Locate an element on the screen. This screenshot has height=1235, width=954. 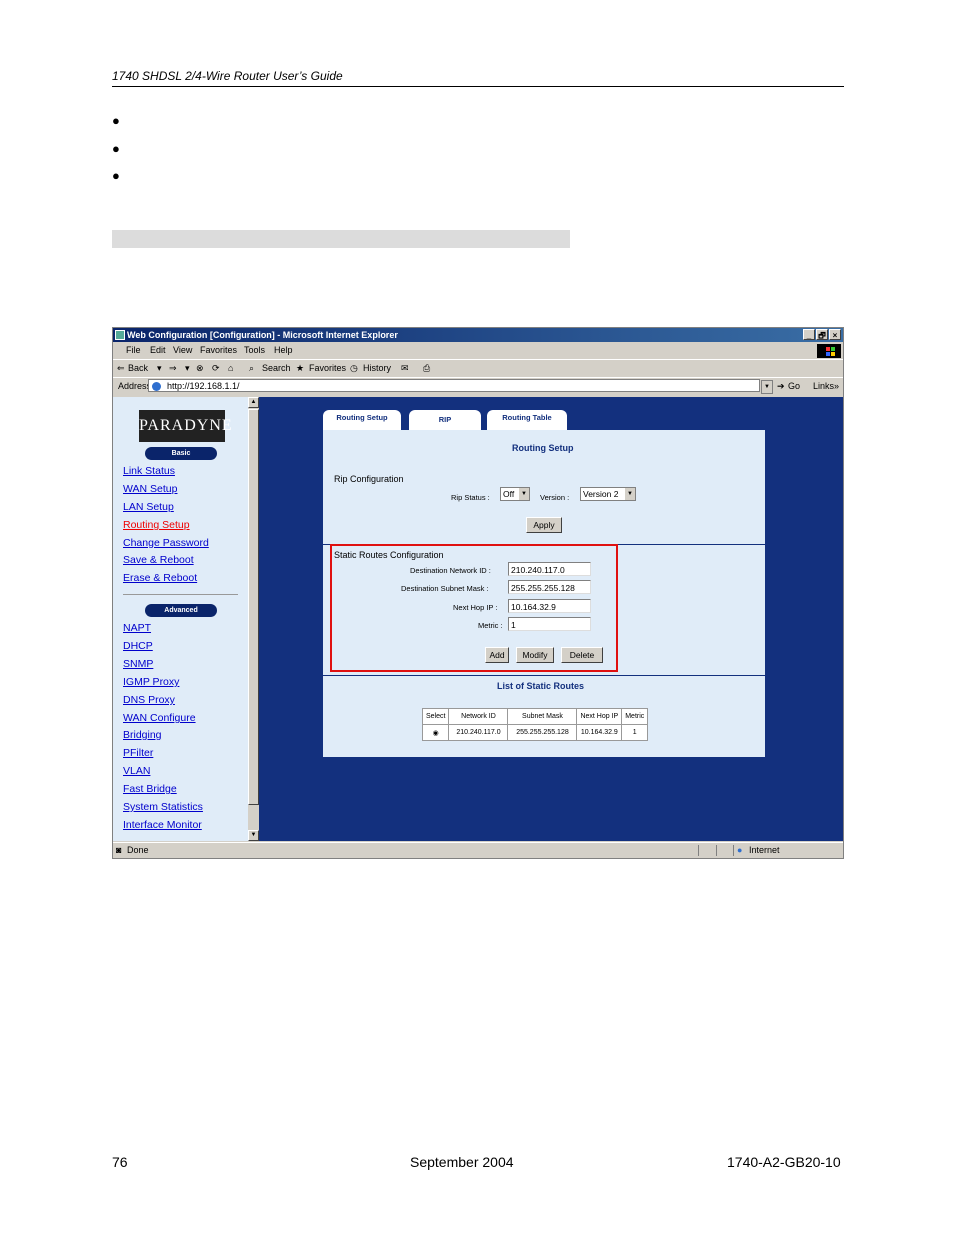
scroll-down-icon: ▼ is located at coordinates (253, 835).